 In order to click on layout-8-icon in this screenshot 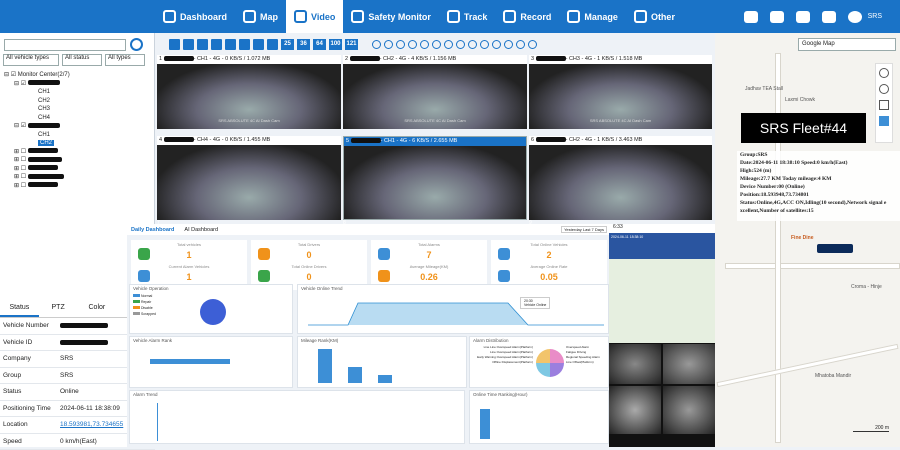, I will do `click(216, 44)`.